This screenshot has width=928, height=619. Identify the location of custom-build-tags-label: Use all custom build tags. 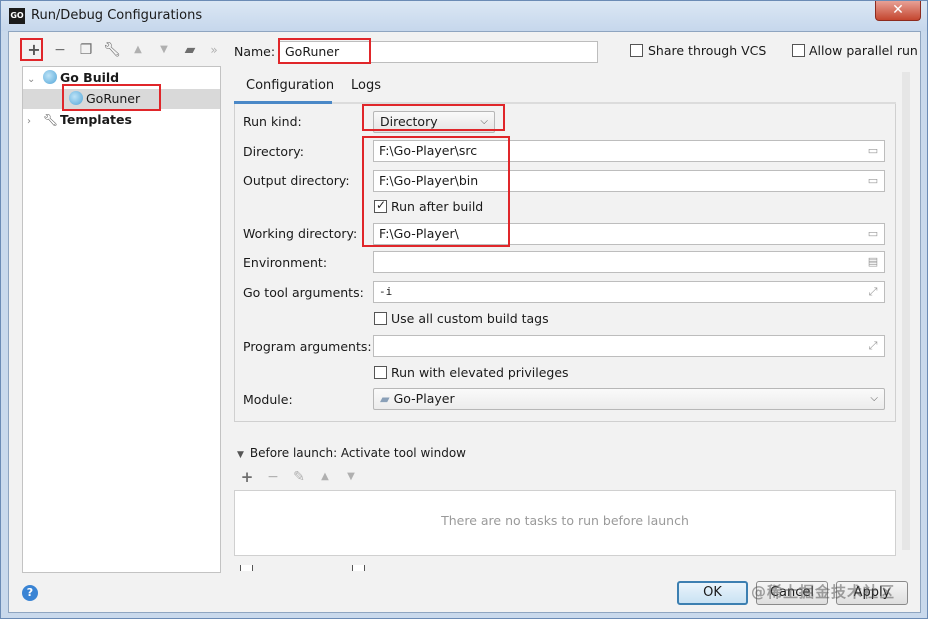
(470, 318).